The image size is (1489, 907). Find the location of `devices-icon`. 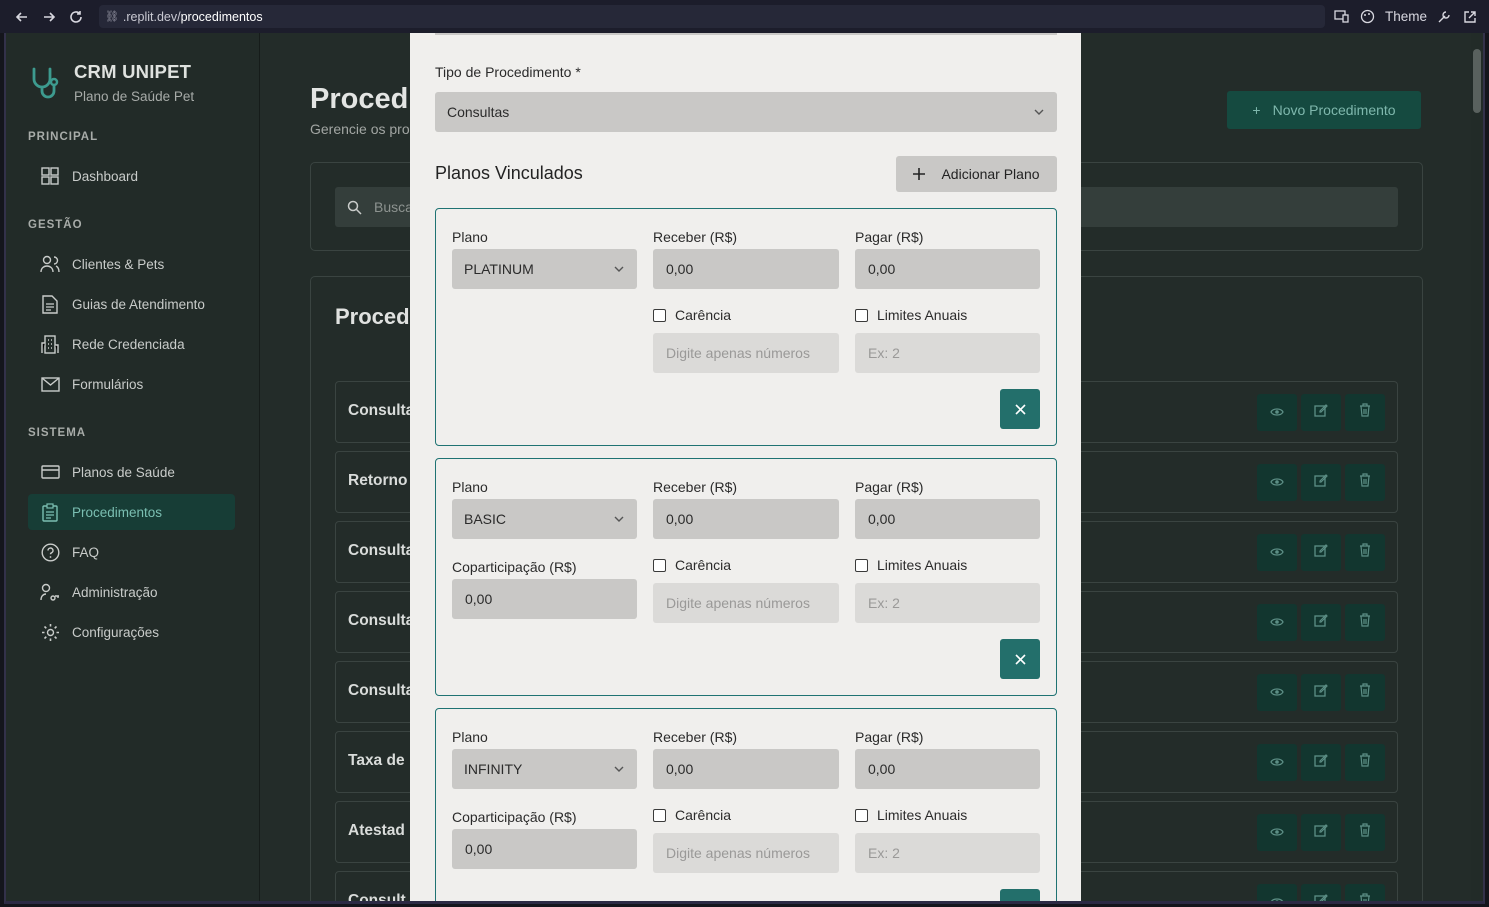

devices-icon is located at coordinates (1342, 17).